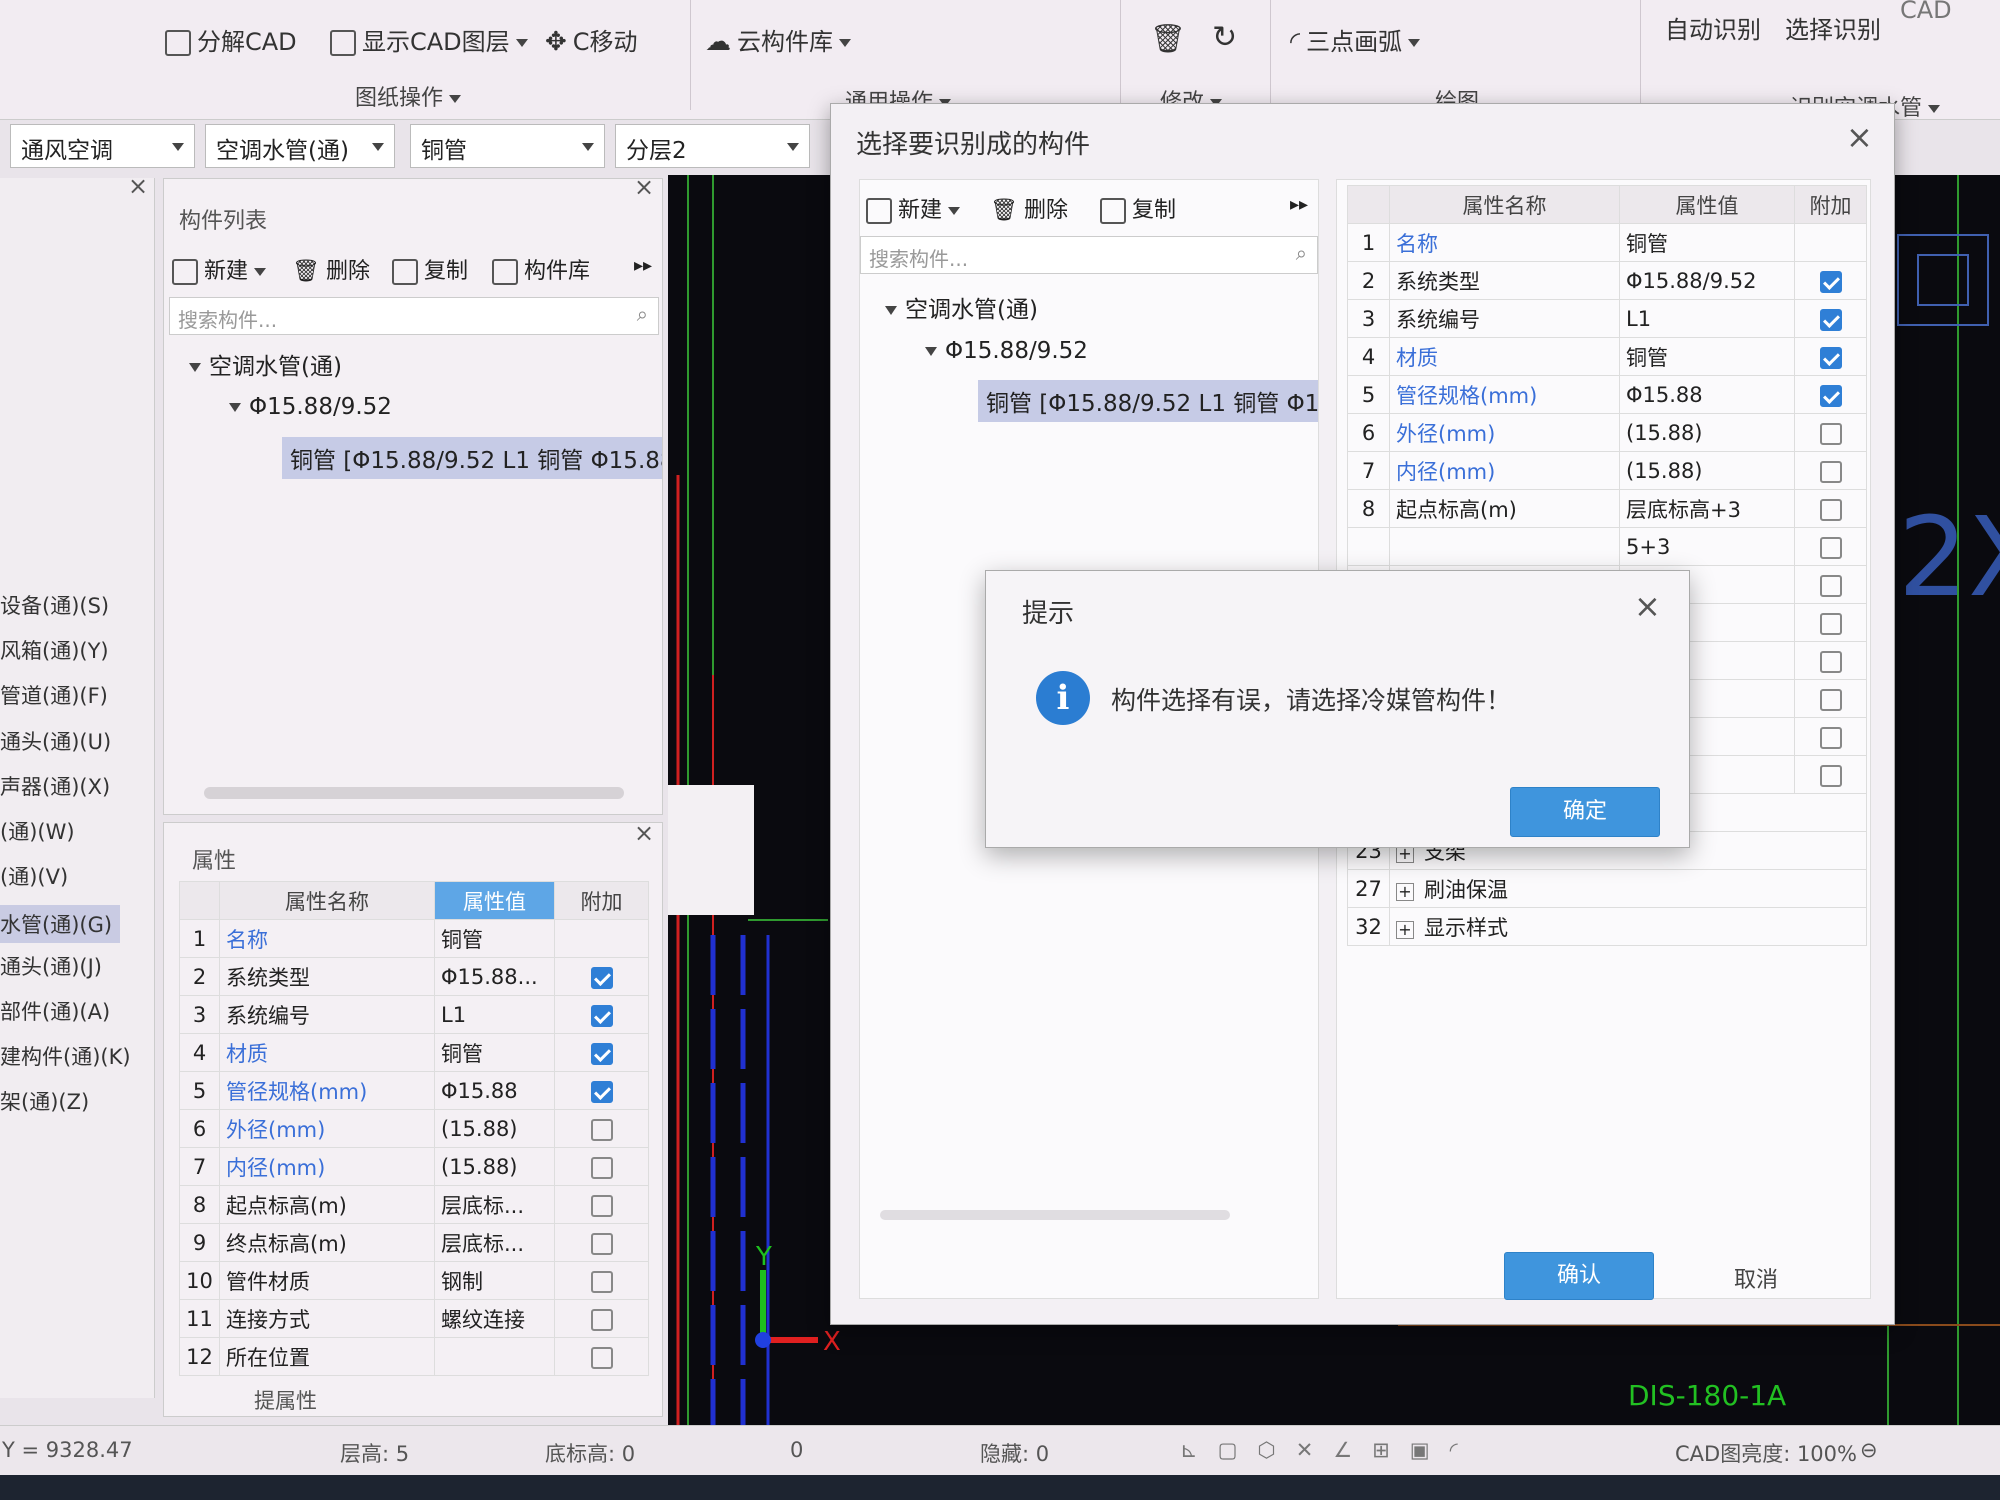  I want to click on table-row: 5+3, so click(1607, 546).